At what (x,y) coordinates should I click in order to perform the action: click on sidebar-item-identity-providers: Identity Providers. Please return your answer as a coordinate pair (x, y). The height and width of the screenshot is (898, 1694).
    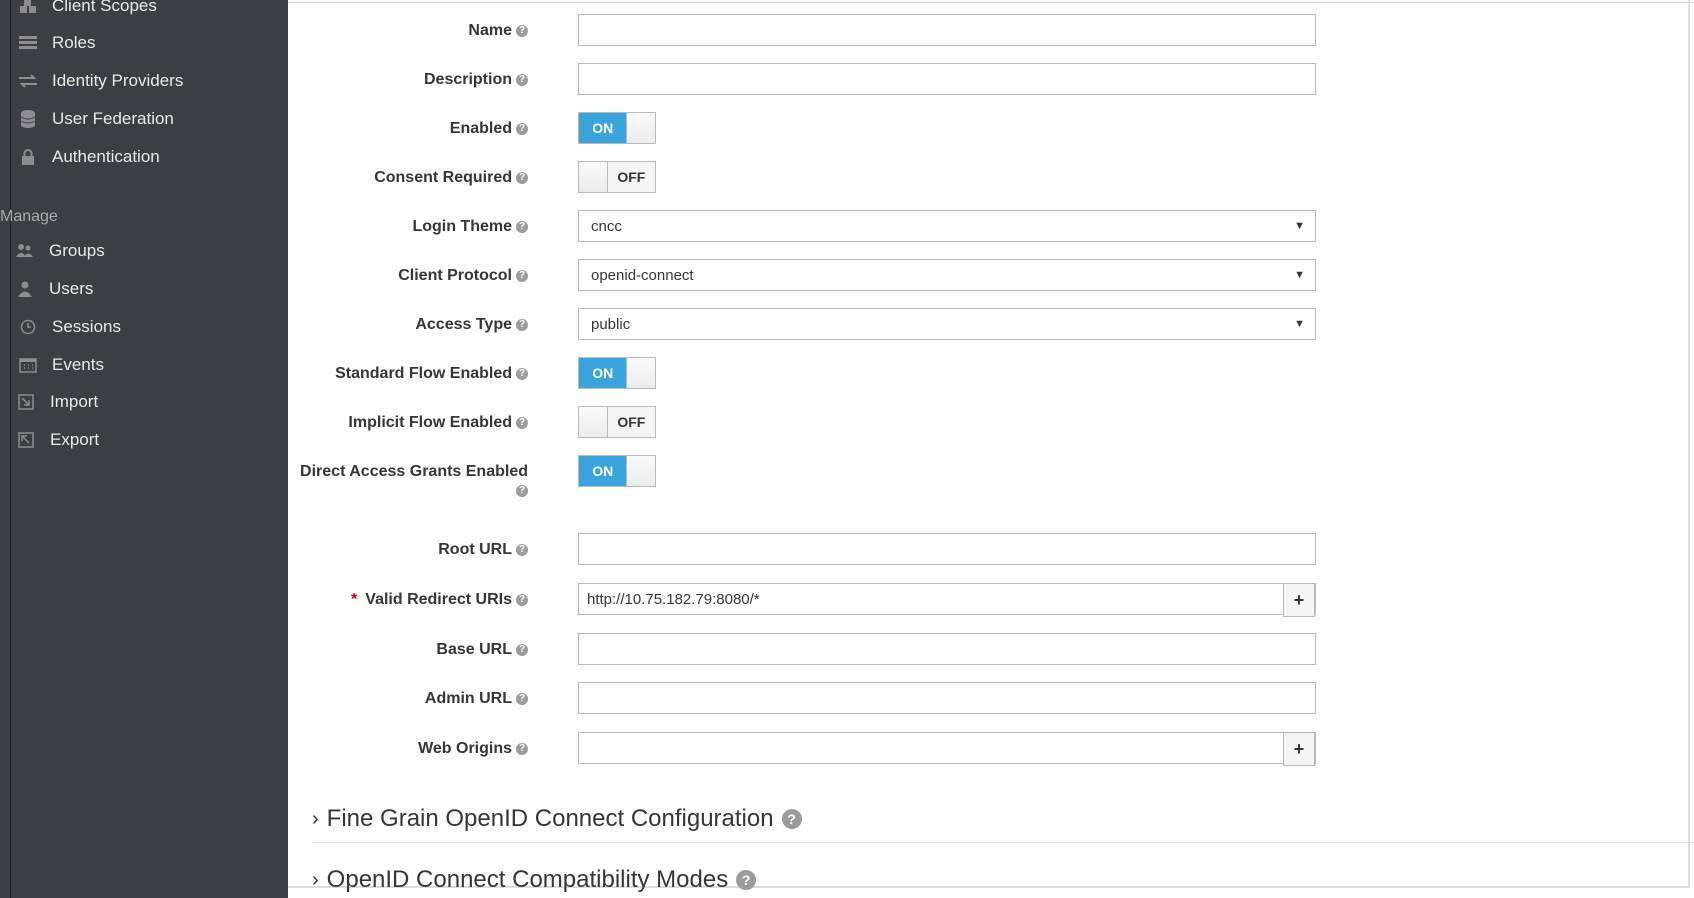
    Looking at the image, I should click on (100, 81).